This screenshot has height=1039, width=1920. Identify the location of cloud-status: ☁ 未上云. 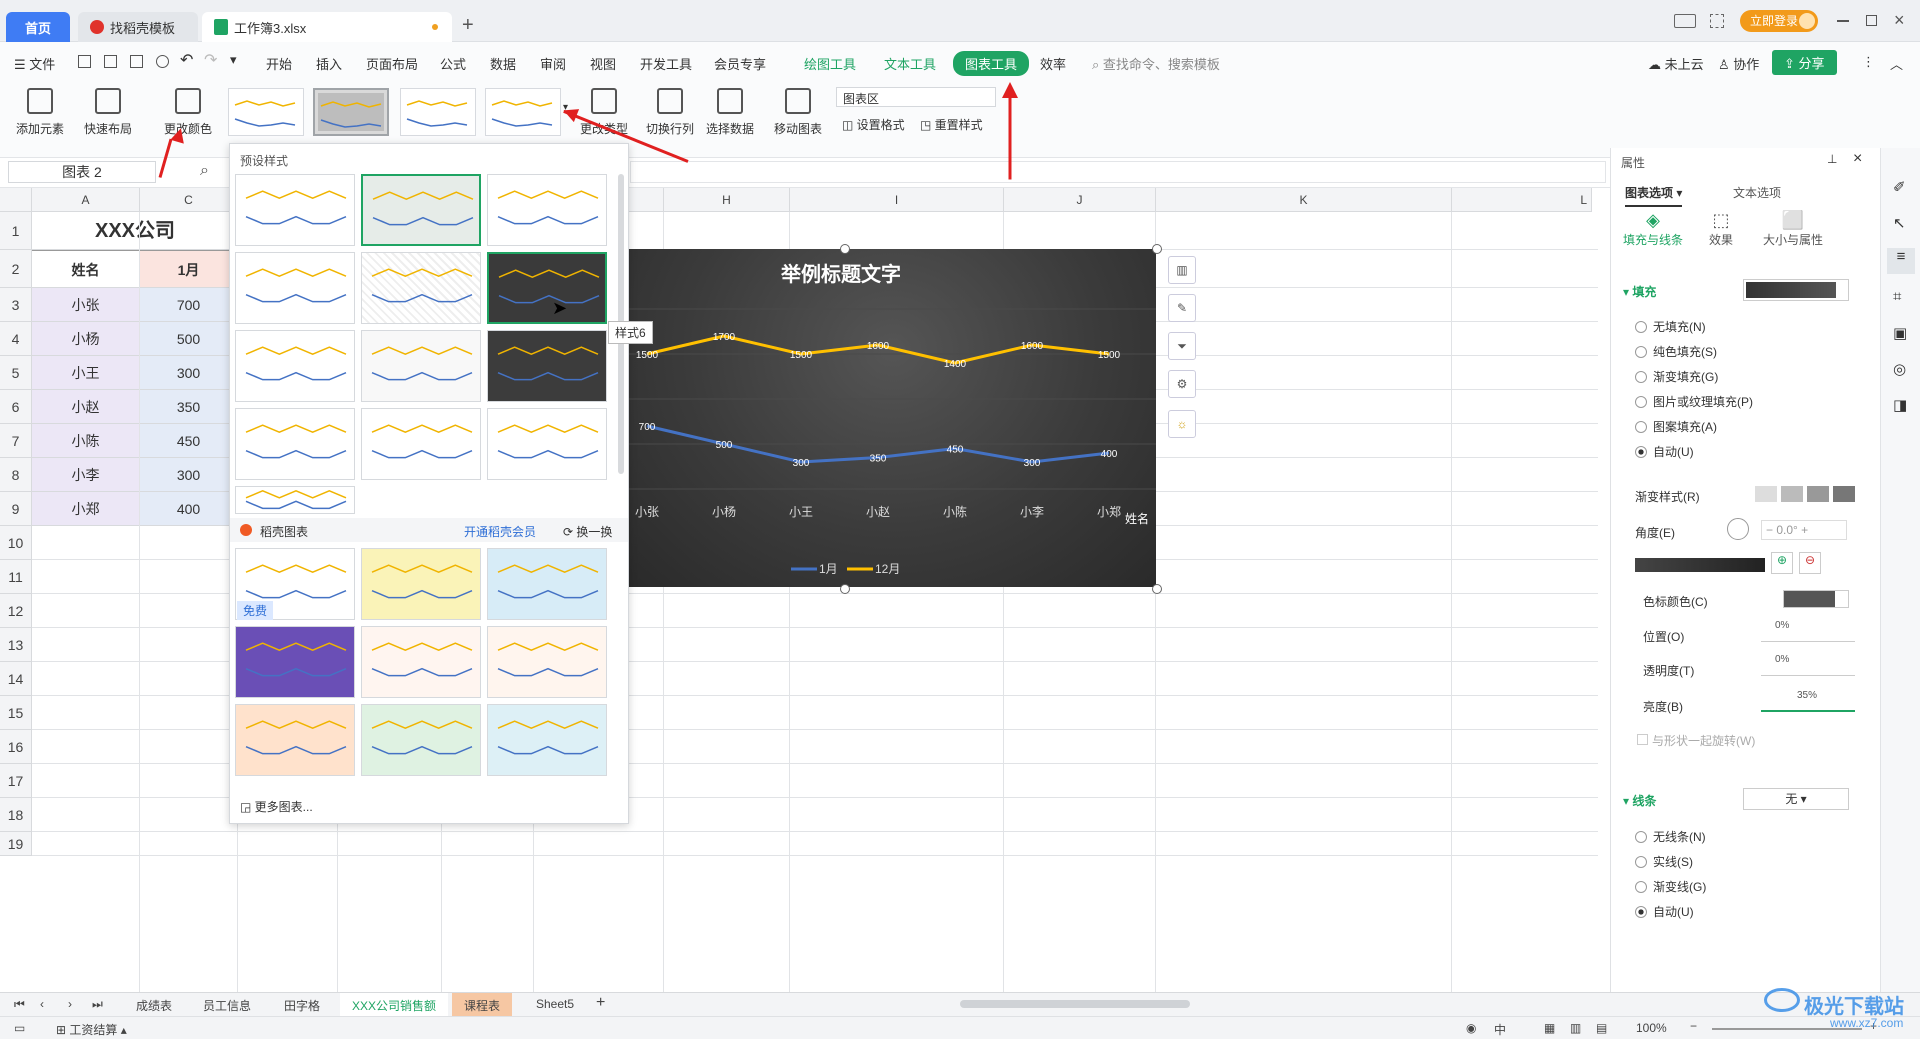
(1676, 63).